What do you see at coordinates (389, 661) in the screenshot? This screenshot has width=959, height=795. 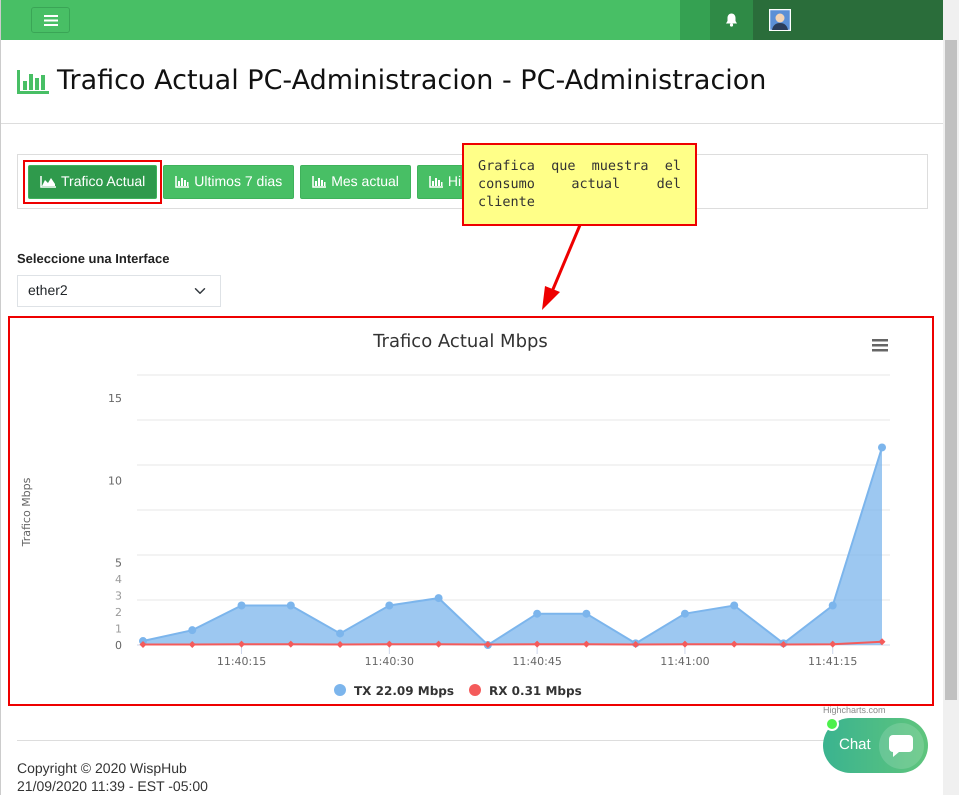 I see `axis-label: 11:40:30` at bounding box center [389, 661].